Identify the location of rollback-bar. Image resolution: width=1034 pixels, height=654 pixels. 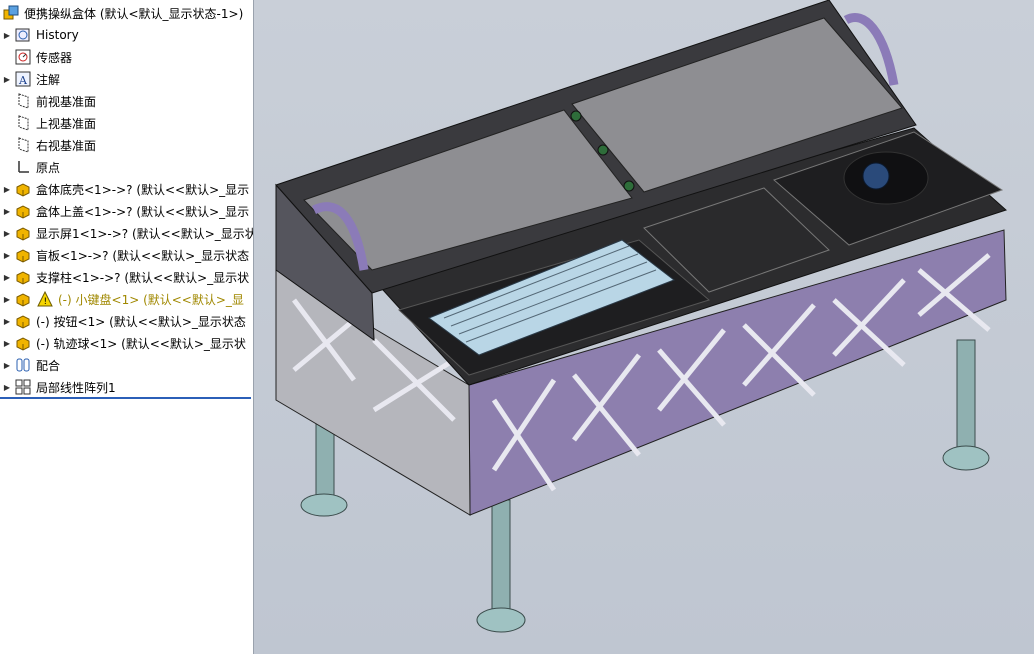
(125, 398).